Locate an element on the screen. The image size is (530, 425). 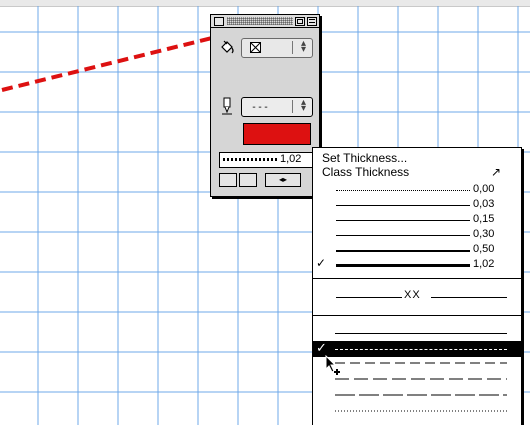
arrowhead-end-button is located at coordinates (248, 180).